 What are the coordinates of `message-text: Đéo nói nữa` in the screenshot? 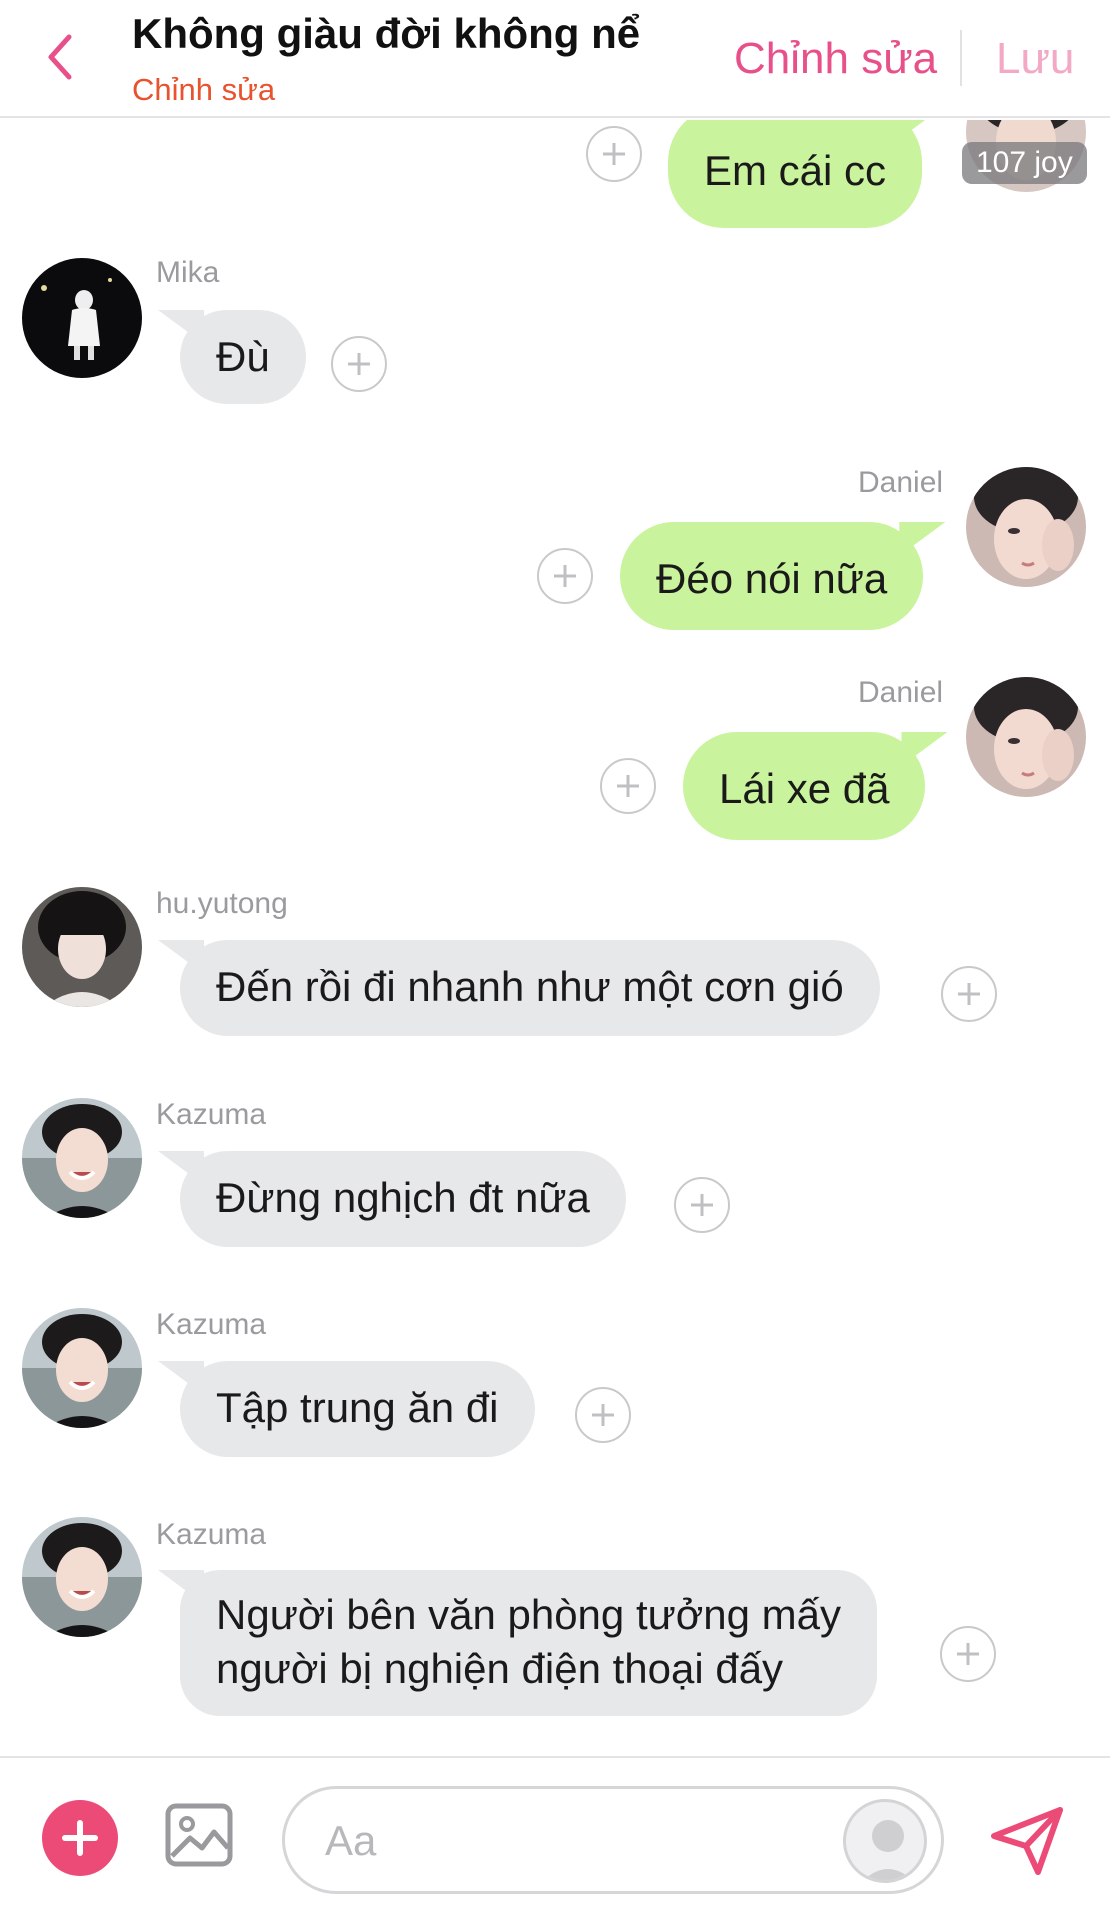 It's located at (772, 578).